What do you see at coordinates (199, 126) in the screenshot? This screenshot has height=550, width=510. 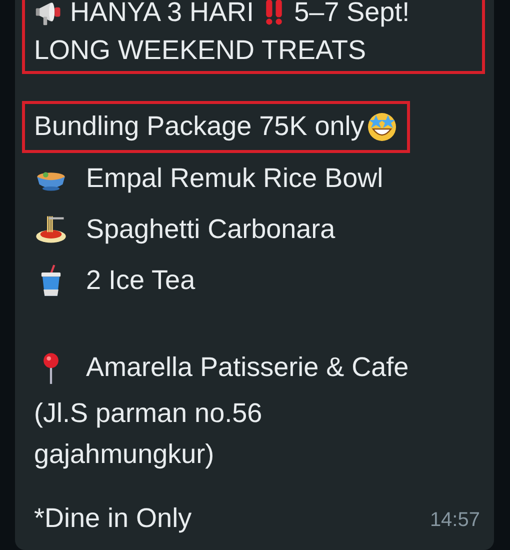 I see `package-text: Bundling Package 75K only` at bounding box center [199, 126].